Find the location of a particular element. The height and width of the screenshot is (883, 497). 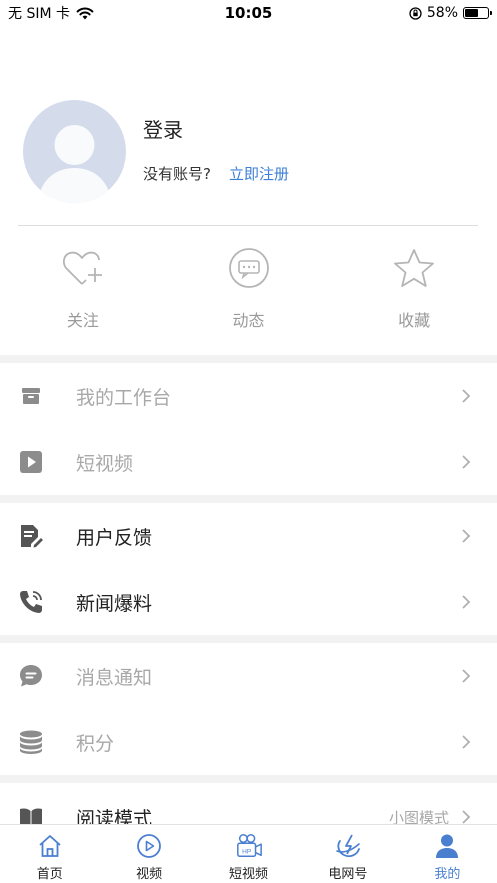

chat-bubble-icon is located at coordinates (248, 268).